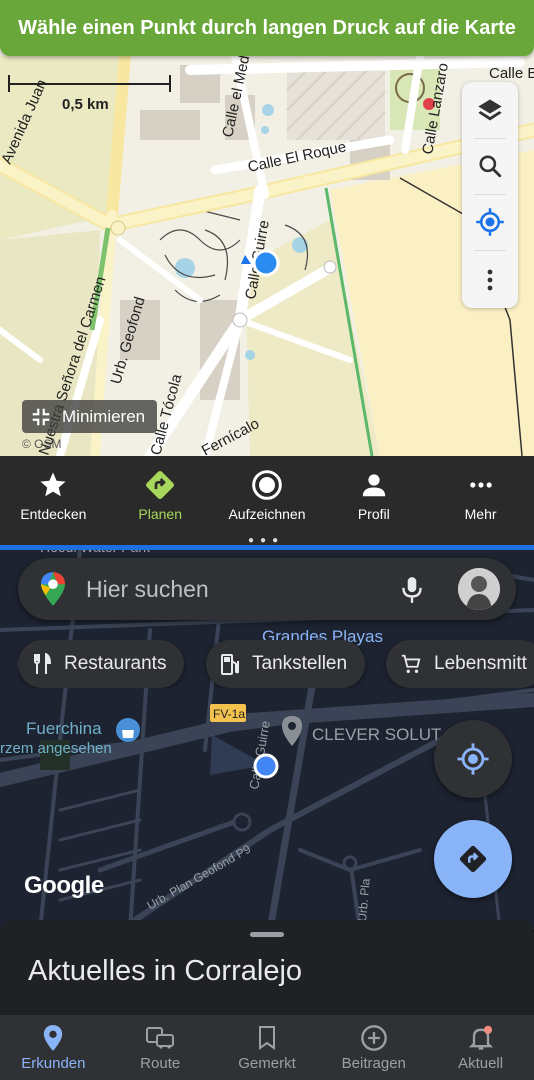  I want to click on nav-route-label: Route, so click(160, 1063).